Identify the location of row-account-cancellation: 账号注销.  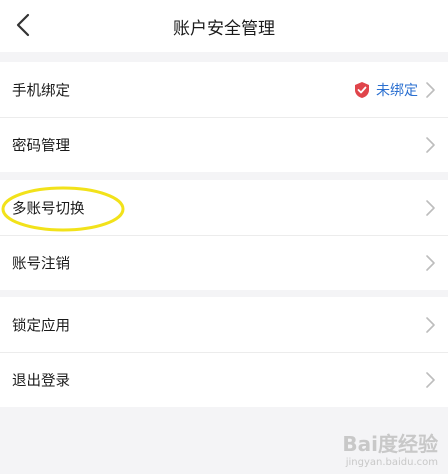
(224, 262).